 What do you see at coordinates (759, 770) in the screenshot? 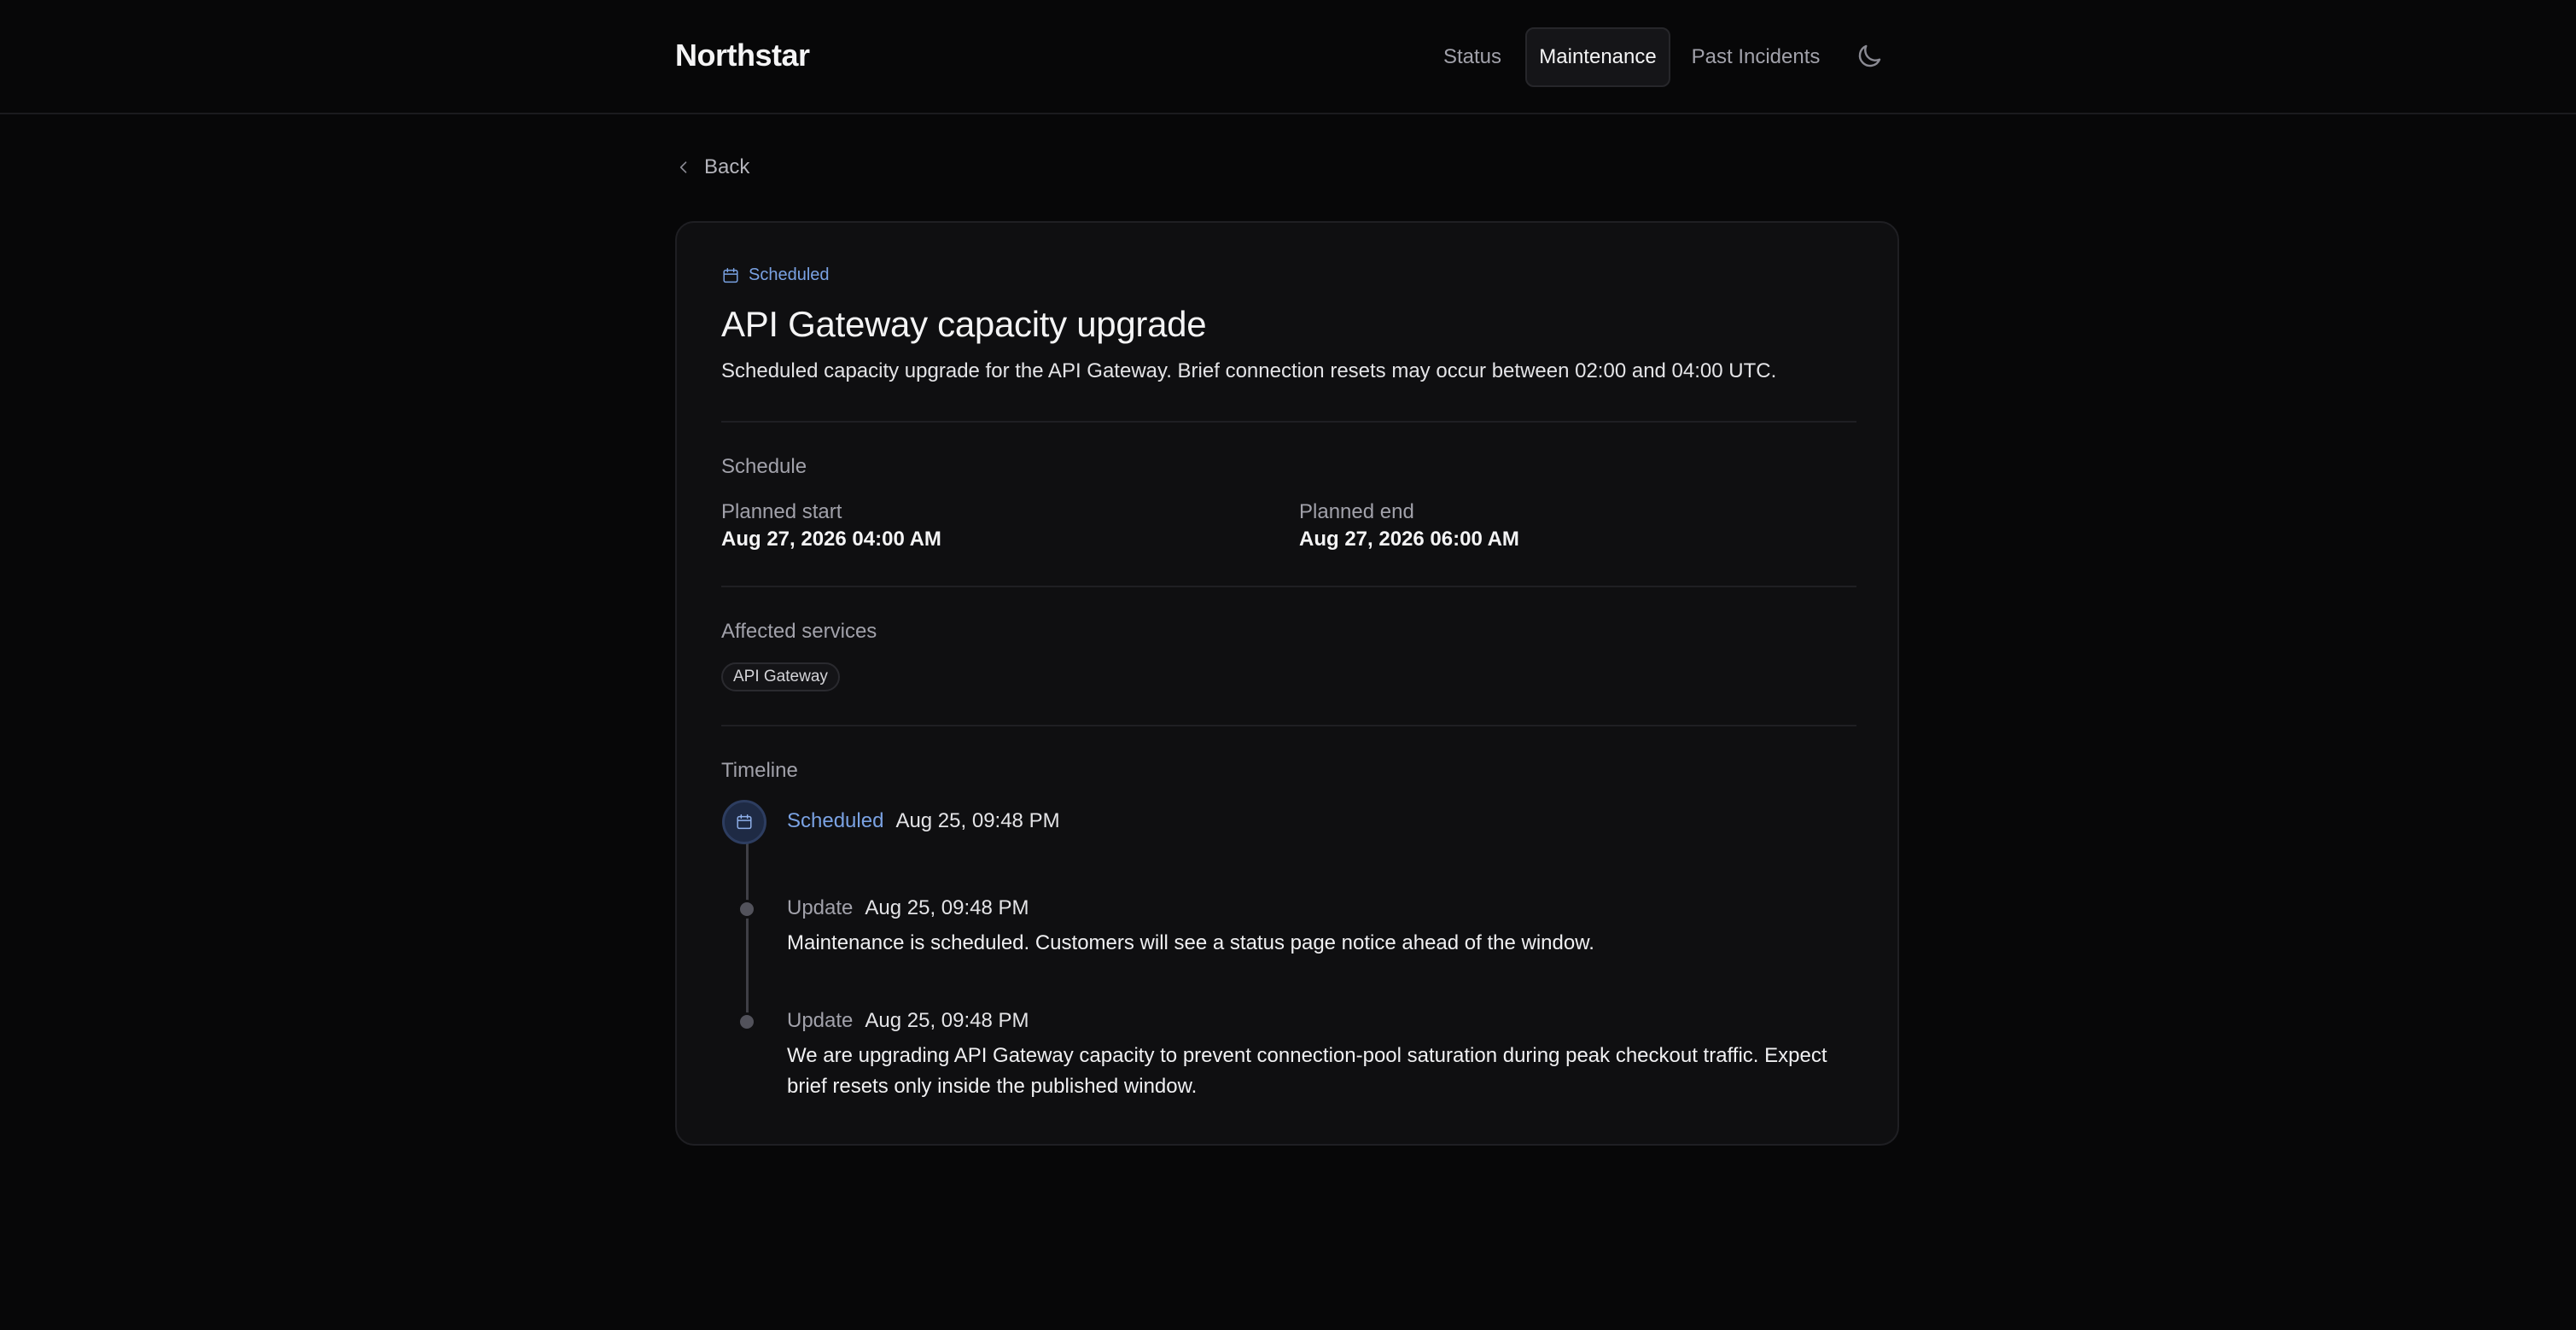
I see `timeline-heading: Timeline` at bounding box center [759, 770].